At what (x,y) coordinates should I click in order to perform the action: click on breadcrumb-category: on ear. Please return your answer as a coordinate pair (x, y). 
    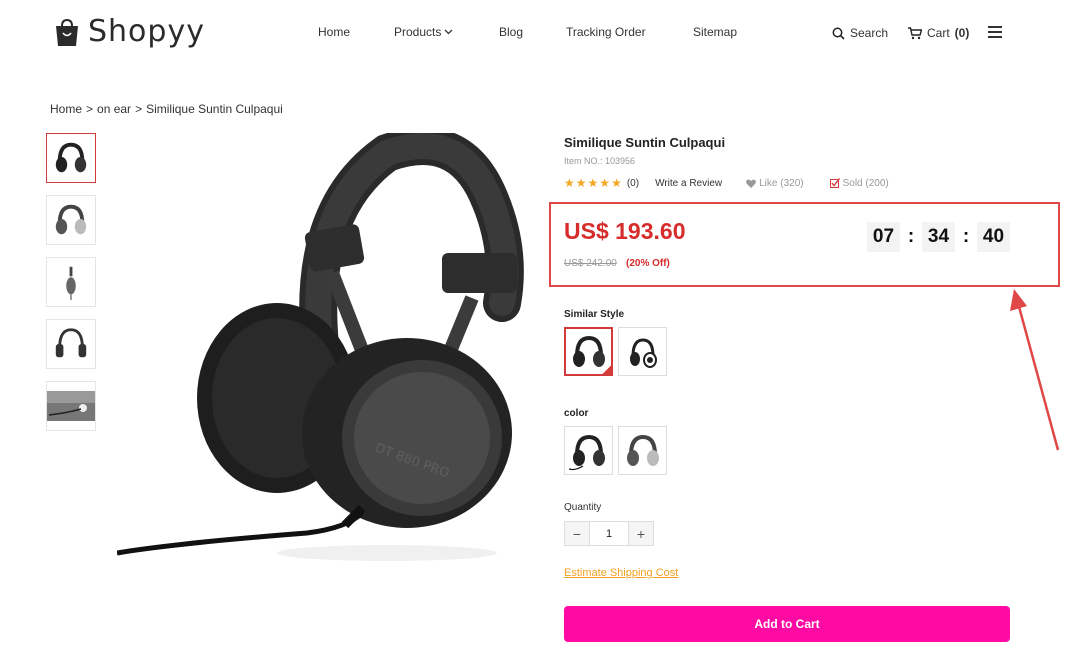
    Looking at the image, I should click on (114, 109).